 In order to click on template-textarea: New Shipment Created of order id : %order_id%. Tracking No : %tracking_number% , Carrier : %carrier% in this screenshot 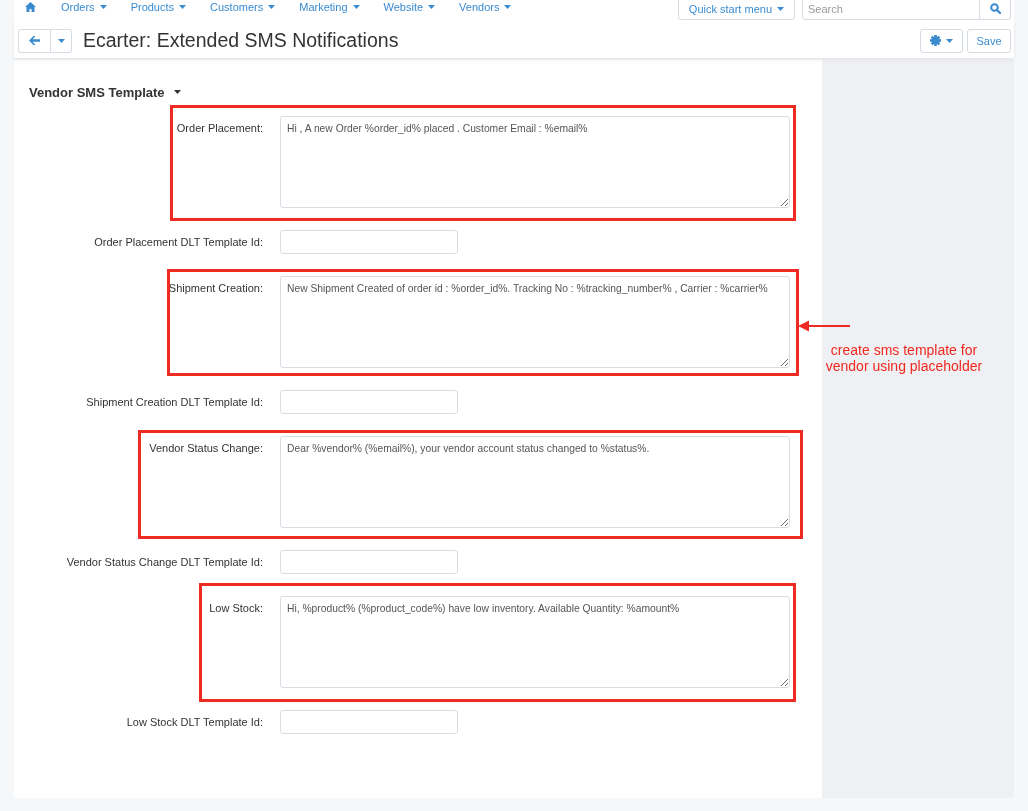, I will do `click(535, 322)`.